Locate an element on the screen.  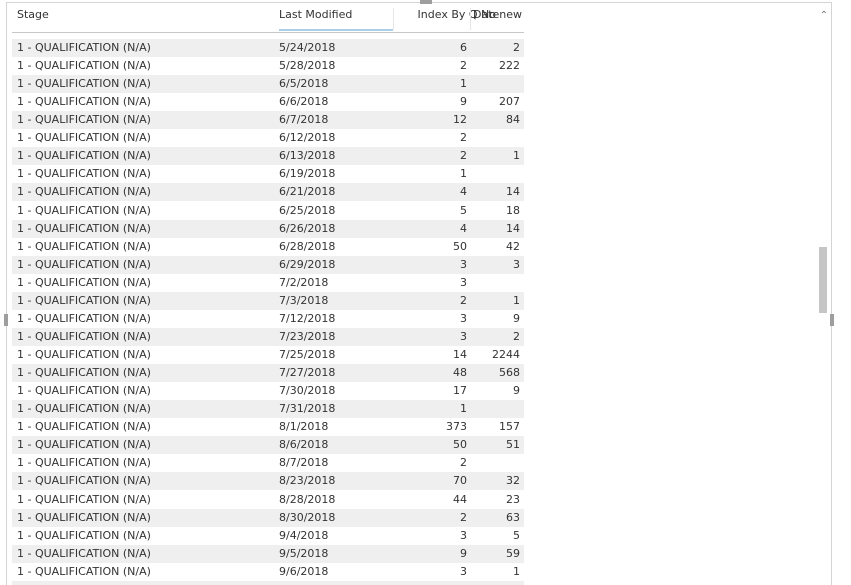
cell-last-modified: 6/6/2018 is located at coordinates (304, 102).